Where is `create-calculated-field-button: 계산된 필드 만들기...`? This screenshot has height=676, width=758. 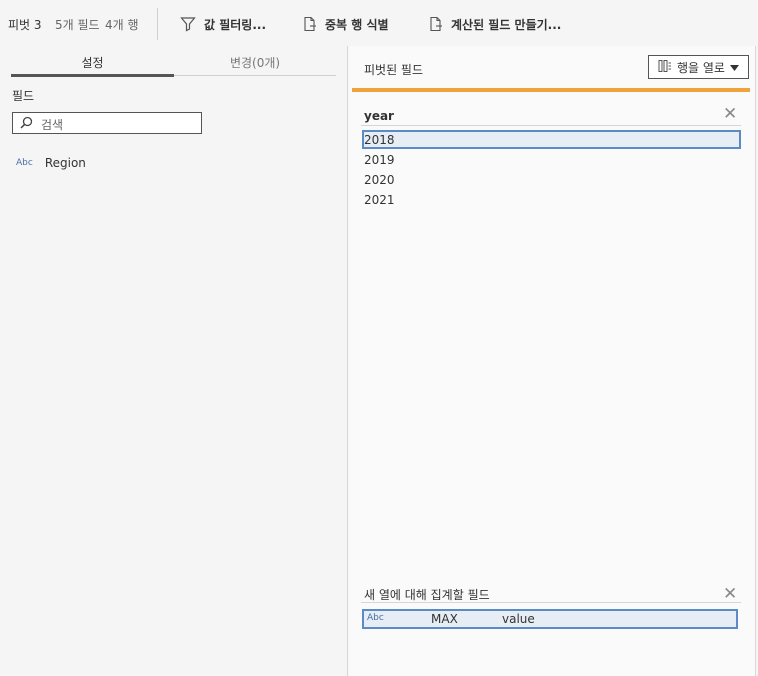 create-calculated-field-button: 계산된 필드 만들기... is located at coordinates (495, 24).